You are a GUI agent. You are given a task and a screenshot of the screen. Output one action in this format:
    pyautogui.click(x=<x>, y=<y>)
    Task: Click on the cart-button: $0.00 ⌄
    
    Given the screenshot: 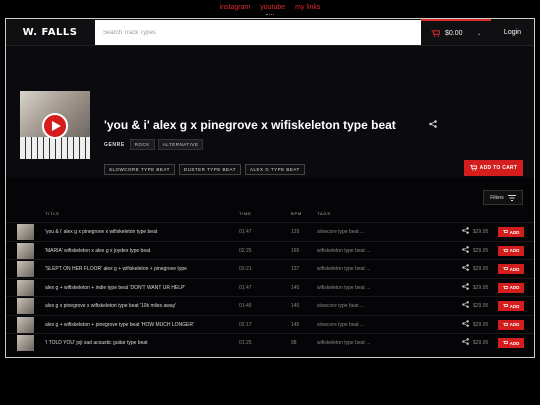 What is the action you would take?
    pyautogui.click(x=456, y=32)
    